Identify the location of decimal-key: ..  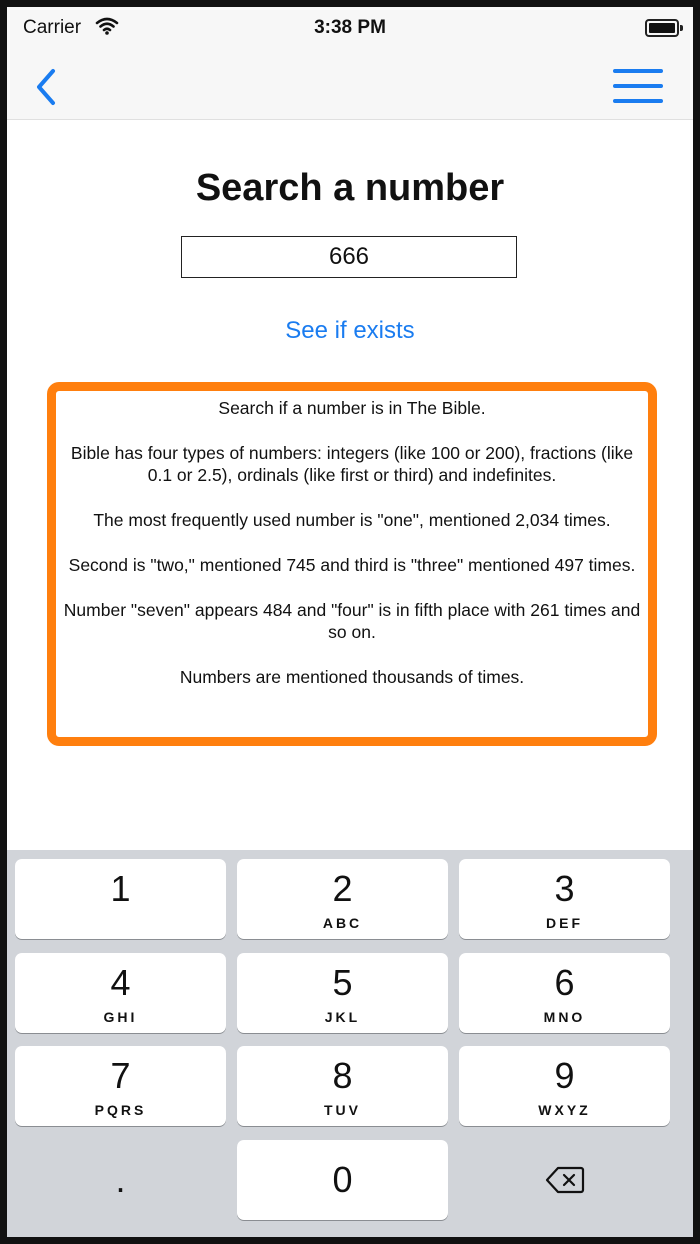
(120, 1180).